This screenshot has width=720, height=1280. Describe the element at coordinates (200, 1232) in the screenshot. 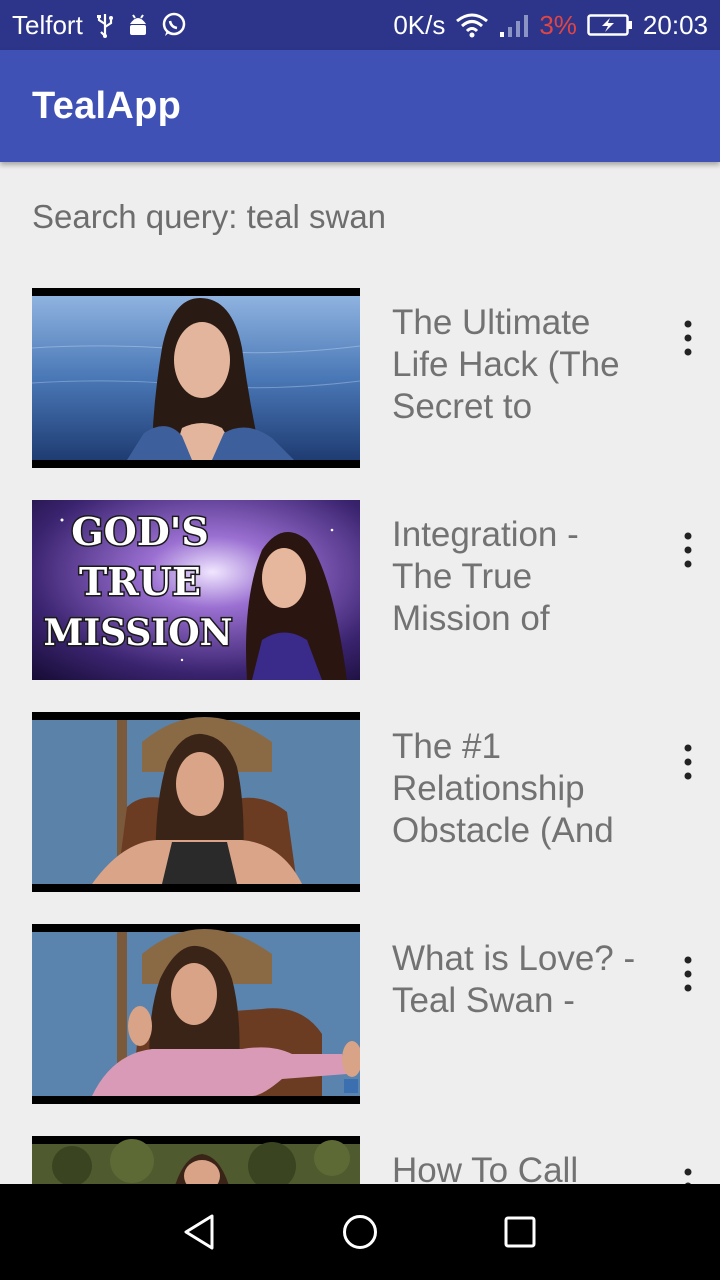

I see `back-icon` at that location.